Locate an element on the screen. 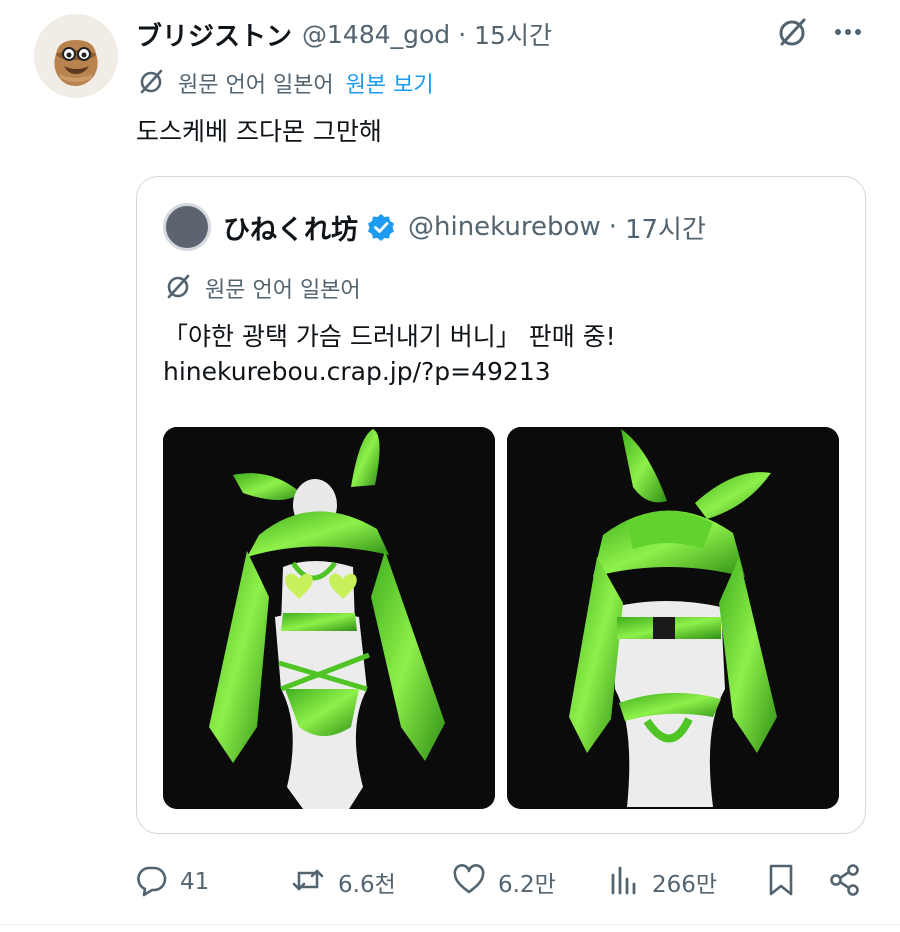 Image resolution: width=900 pixels, height=932 pixels. avatar is located at coordinates (76, 56).